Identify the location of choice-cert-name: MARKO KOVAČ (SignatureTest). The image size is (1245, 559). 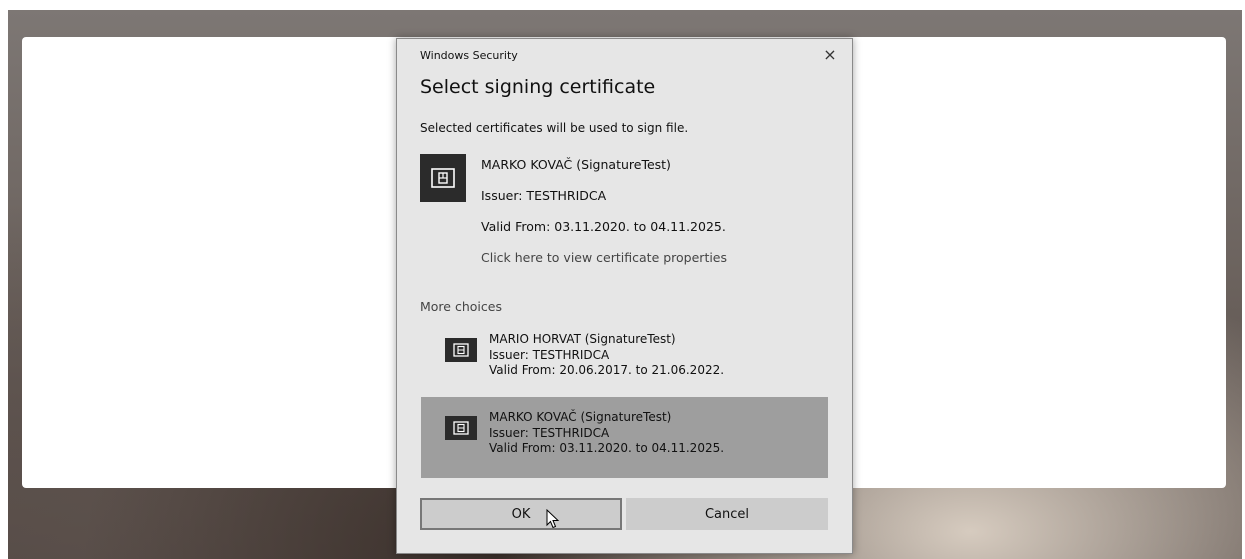
(580, 417).